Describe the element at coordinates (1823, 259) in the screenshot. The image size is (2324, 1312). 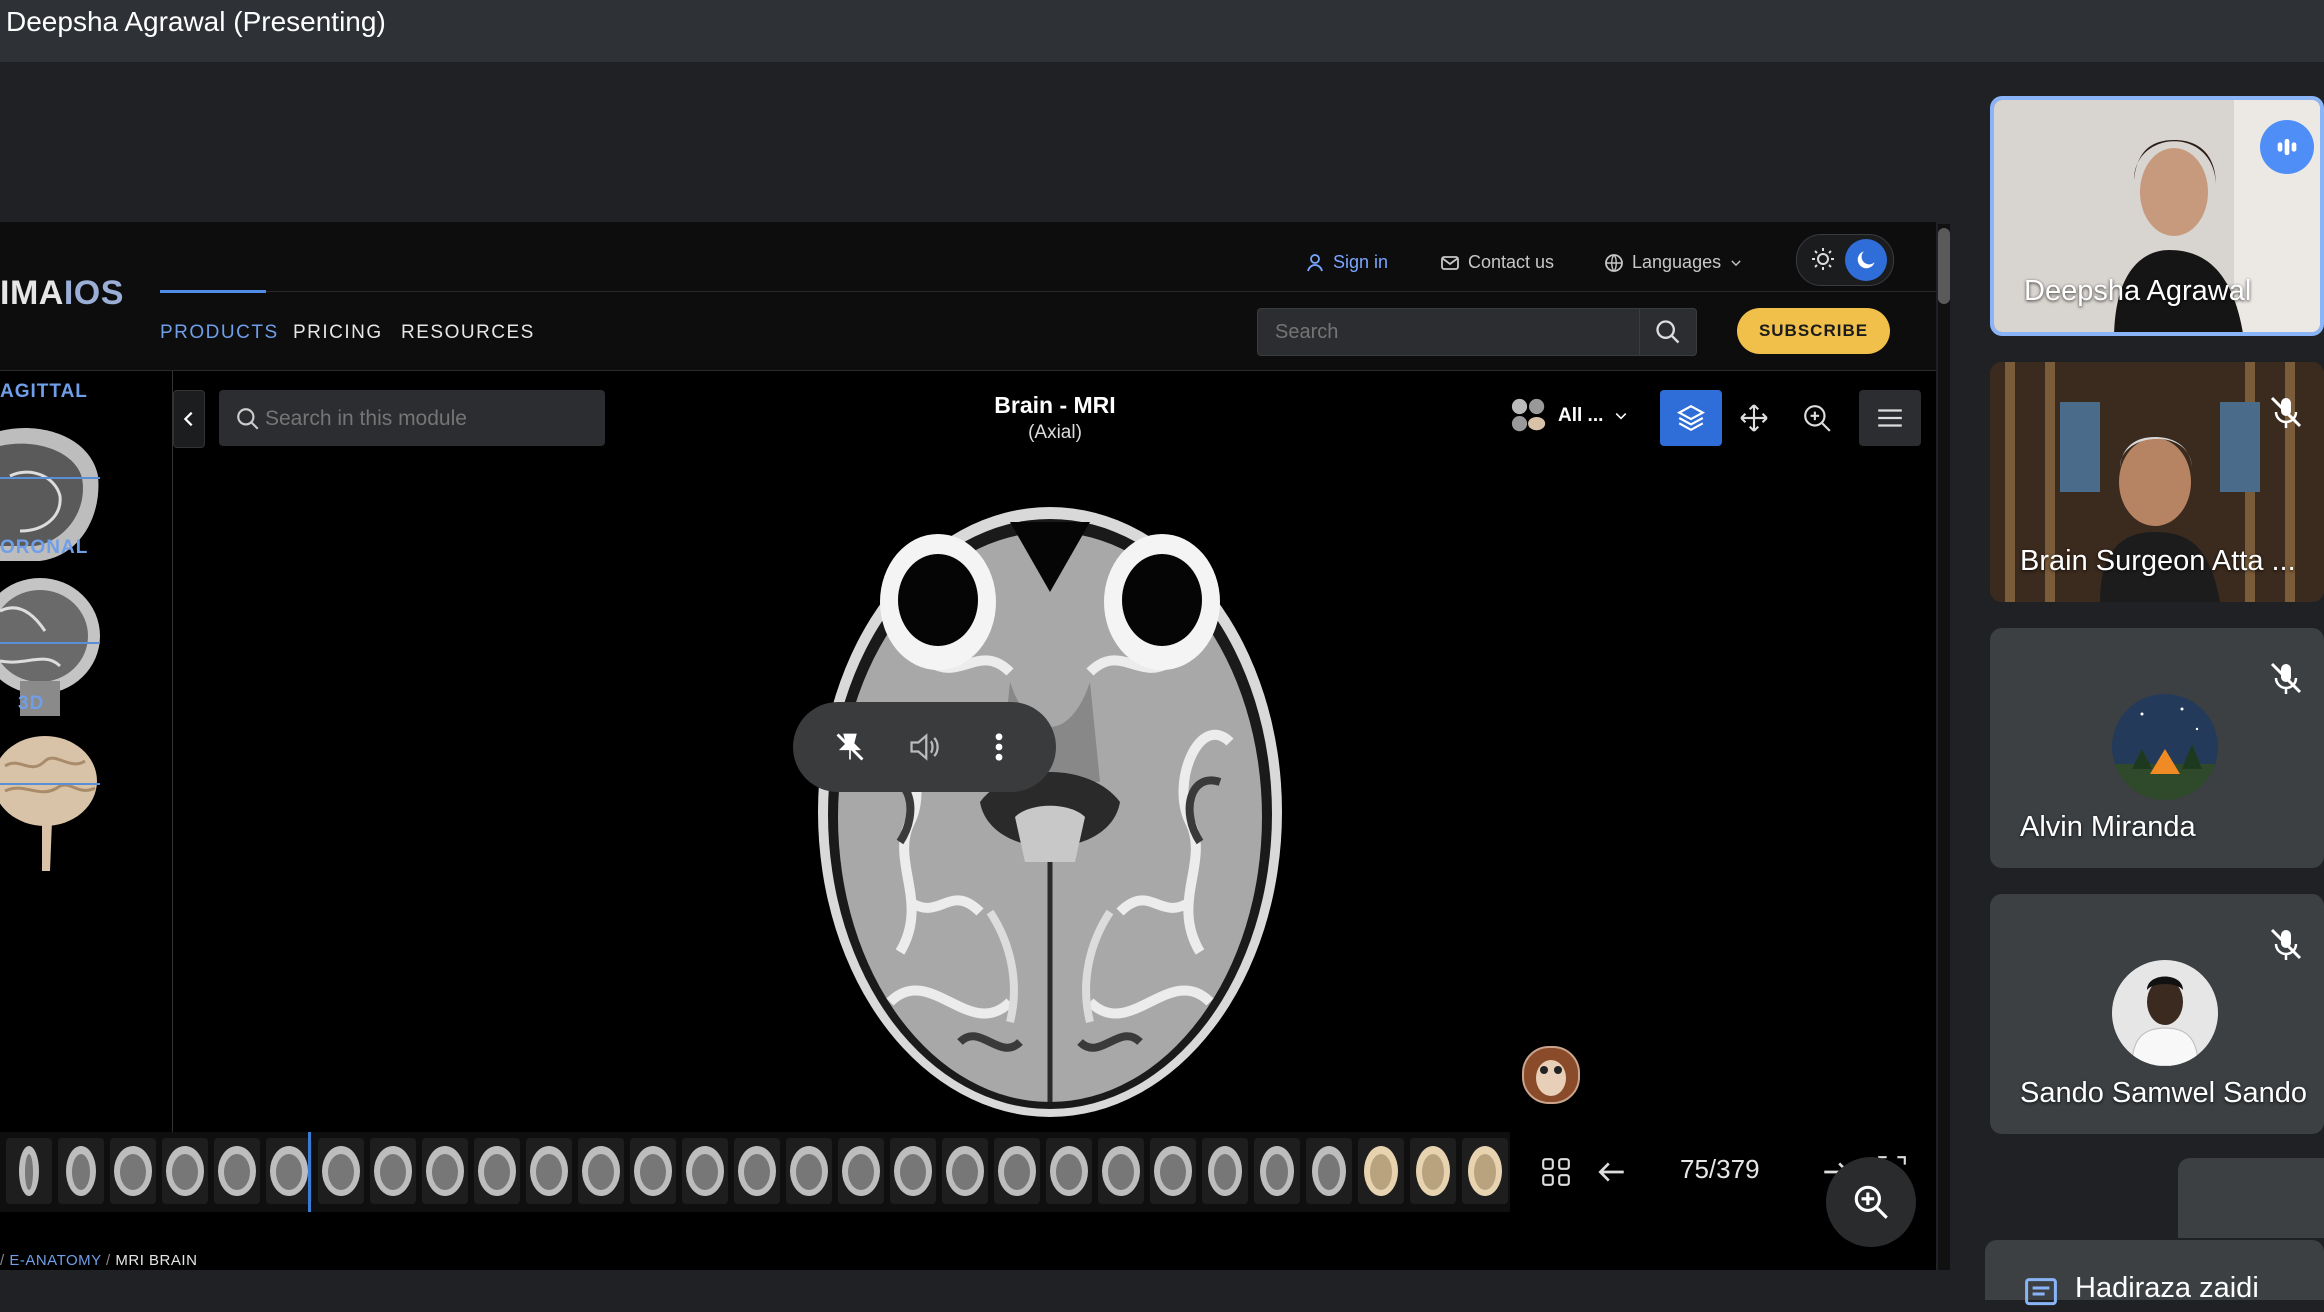
I see `sun-icon` at that location.